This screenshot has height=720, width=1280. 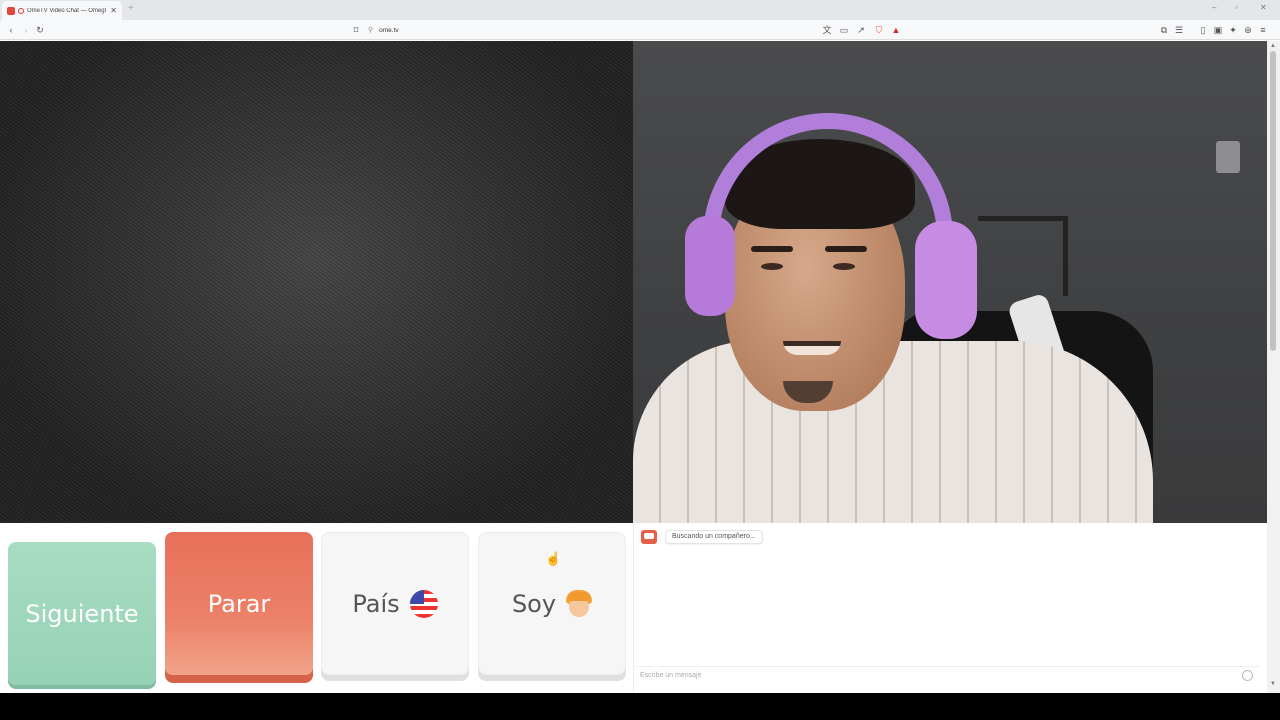 What do you see at coordinates (812, 348) in the screenshot?
I see `person-mouth` at bounding box center [812, 348].